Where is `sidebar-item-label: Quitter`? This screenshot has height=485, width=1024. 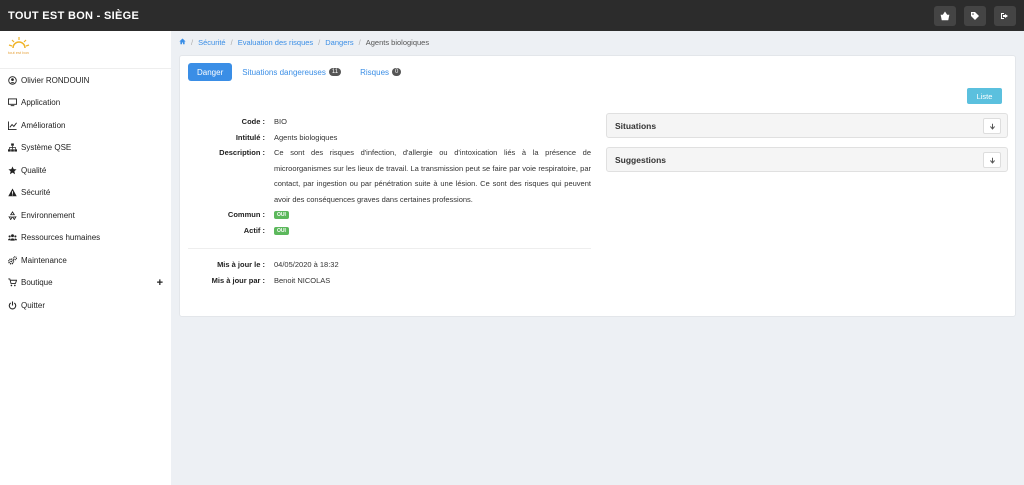 sidebar-item-label: Quitter is located at coordinates (33, 305).